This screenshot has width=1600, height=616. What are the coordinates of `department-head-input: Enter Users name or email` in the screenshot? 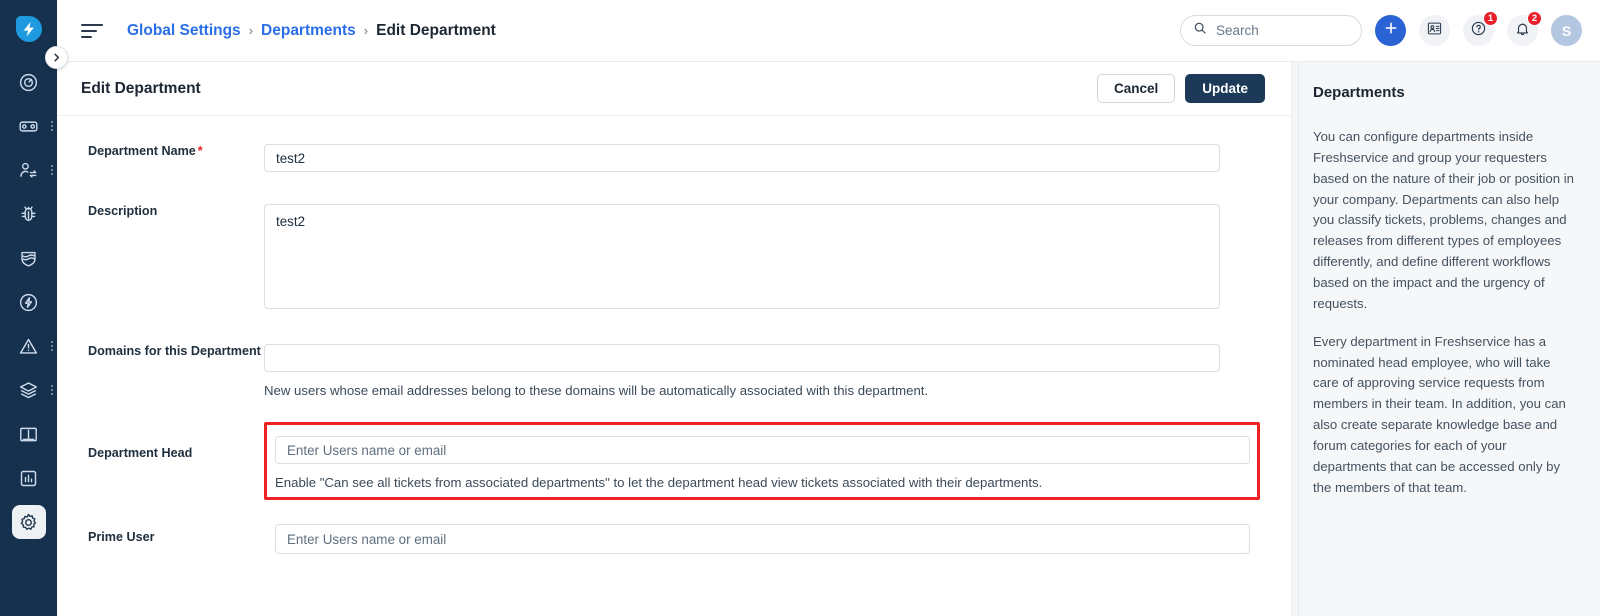 It's located at (762, 450).